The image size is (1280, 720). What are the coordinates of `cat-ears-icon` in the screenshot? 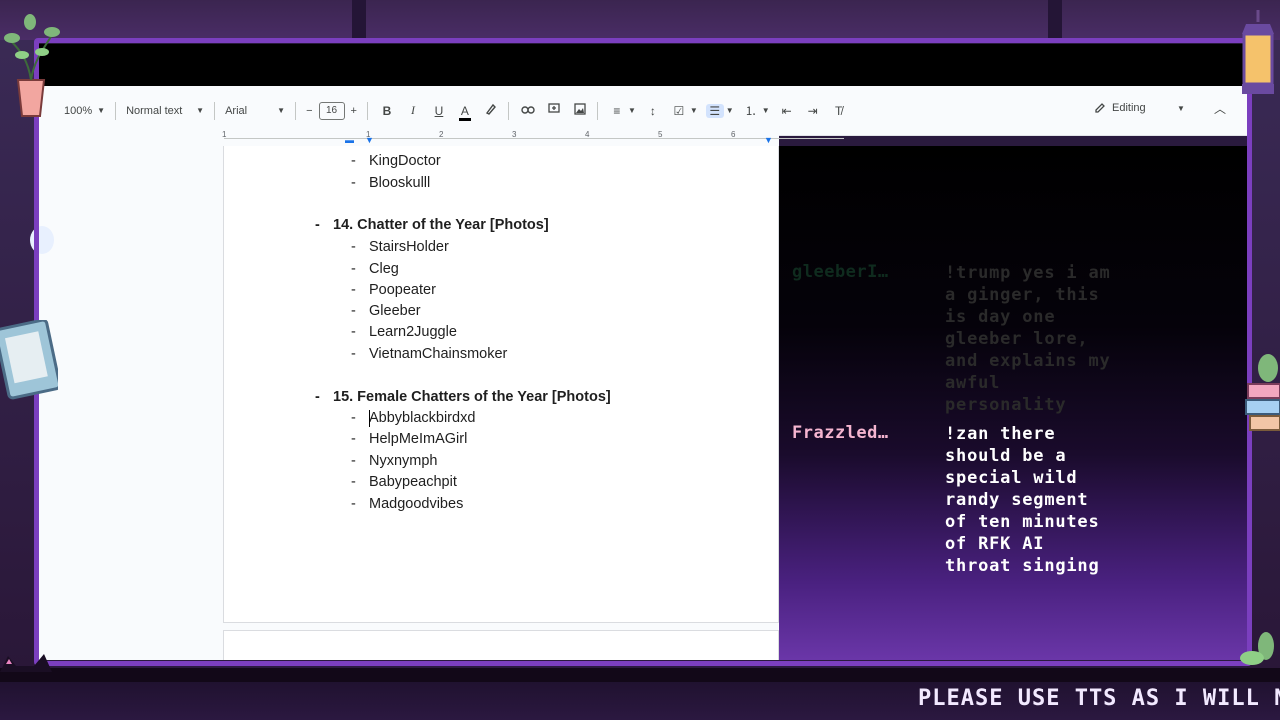 It's located at (26, 663).